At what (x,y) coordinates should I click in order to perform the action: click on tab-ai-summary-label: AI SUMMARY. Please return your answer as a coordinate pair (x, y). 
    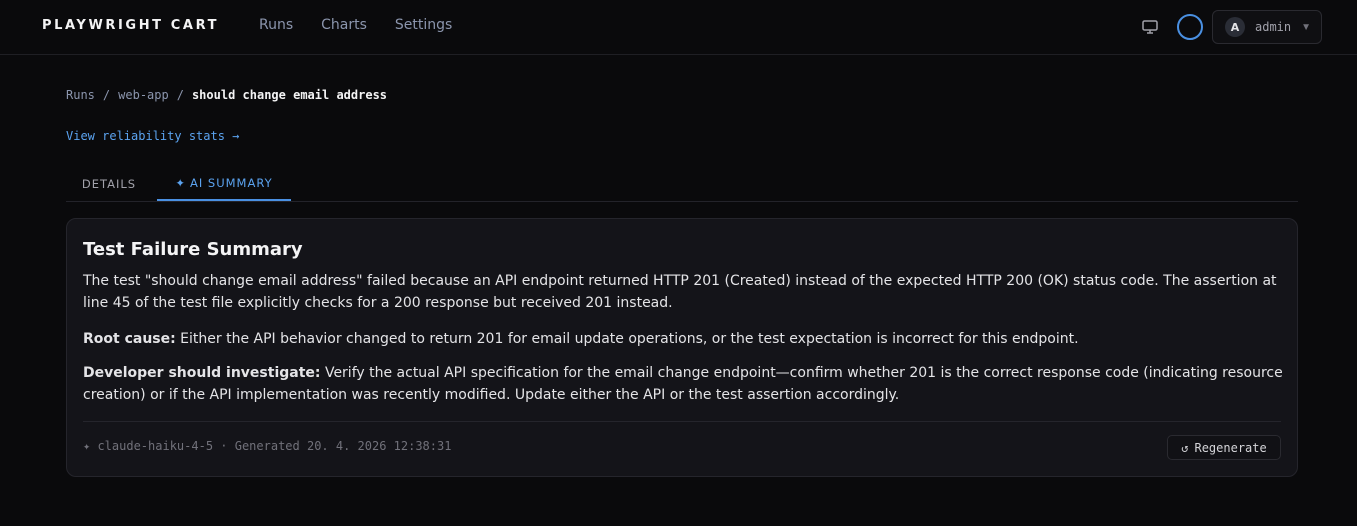
    Looking at the image, I should click on (231, 183).